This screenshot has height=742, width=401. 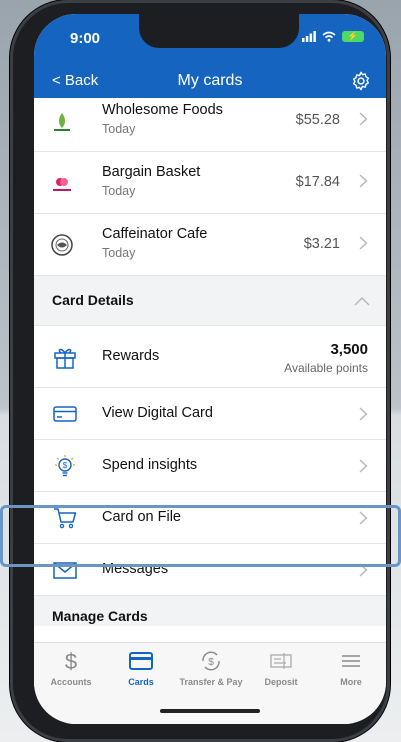 What do you see at coordinates (210, 125) in the screenshot?
I see `transaction-row: Wholesome Foods Today $55.28` at bounding box center [210, 125].